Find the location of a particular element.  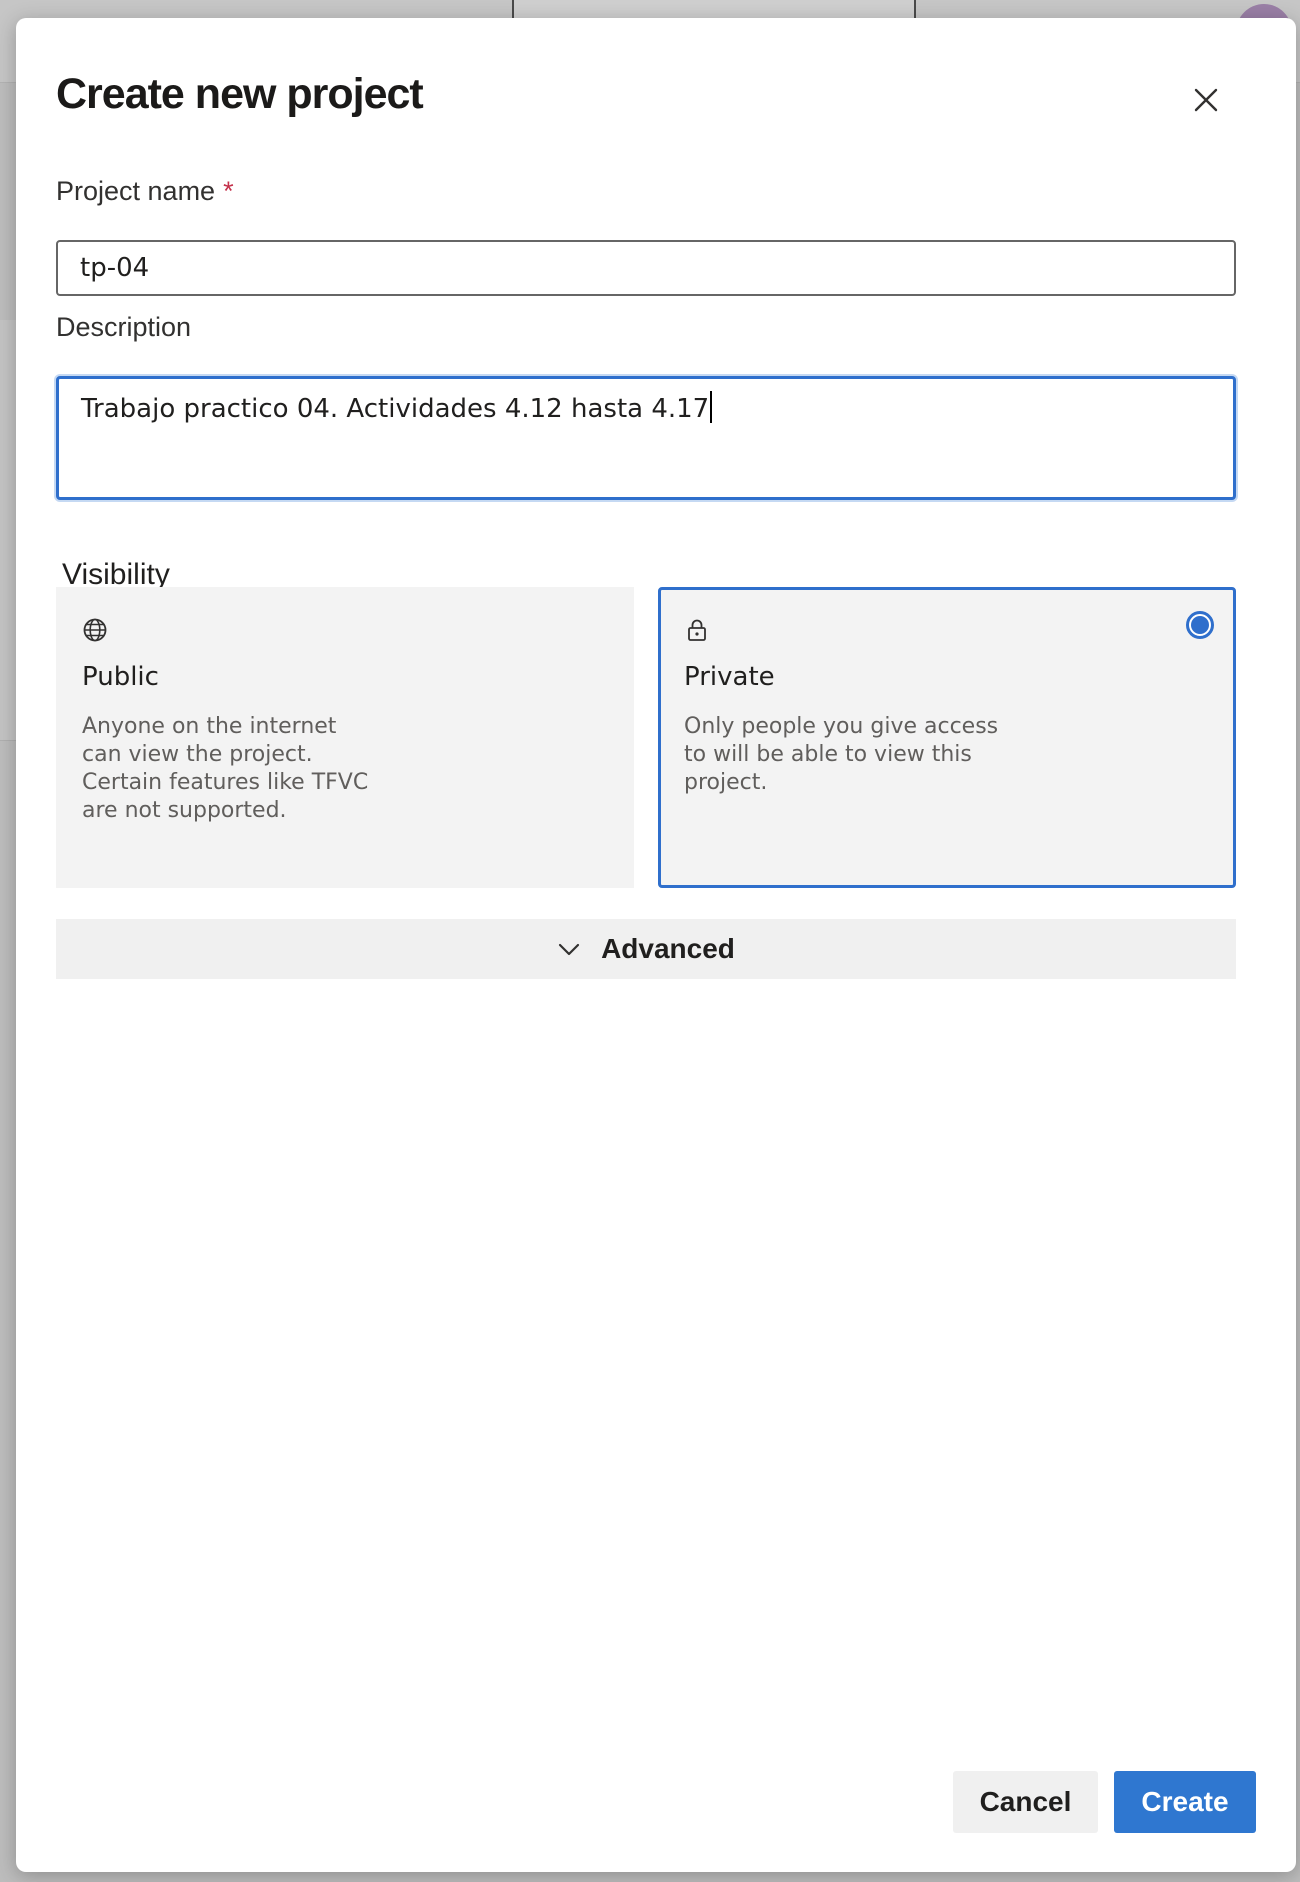

close-icon is located at coordinates (1206, 100).